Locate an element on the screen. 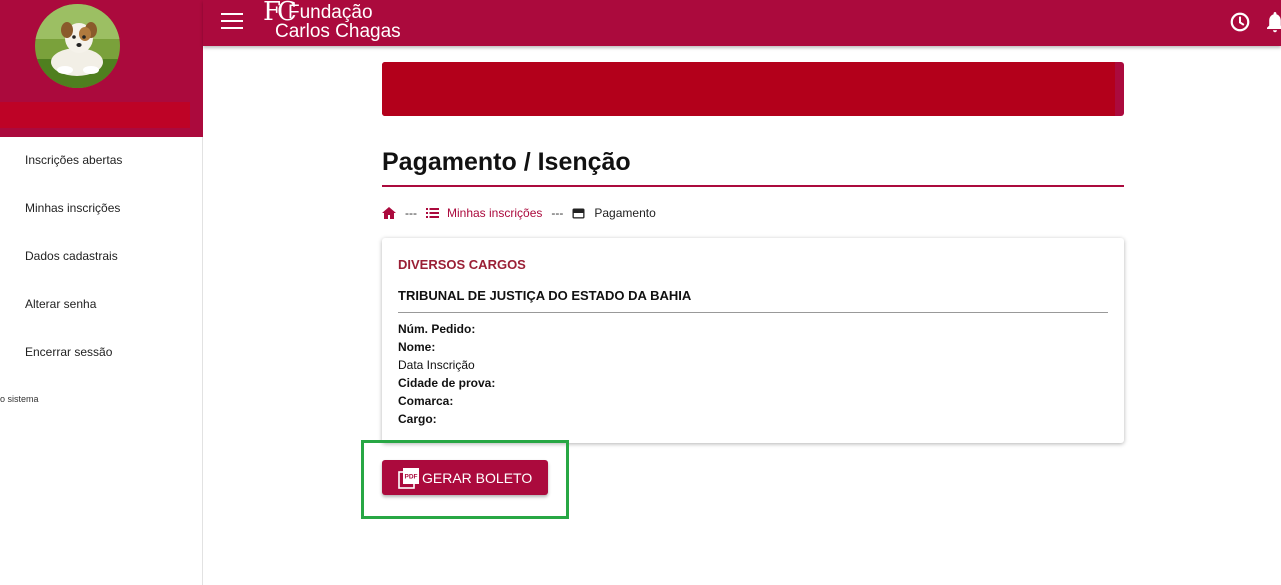 The width and height of the screenshot is (1281, 585). sidebar-item-label: Alterar senha is located at coordinates (61, 304).